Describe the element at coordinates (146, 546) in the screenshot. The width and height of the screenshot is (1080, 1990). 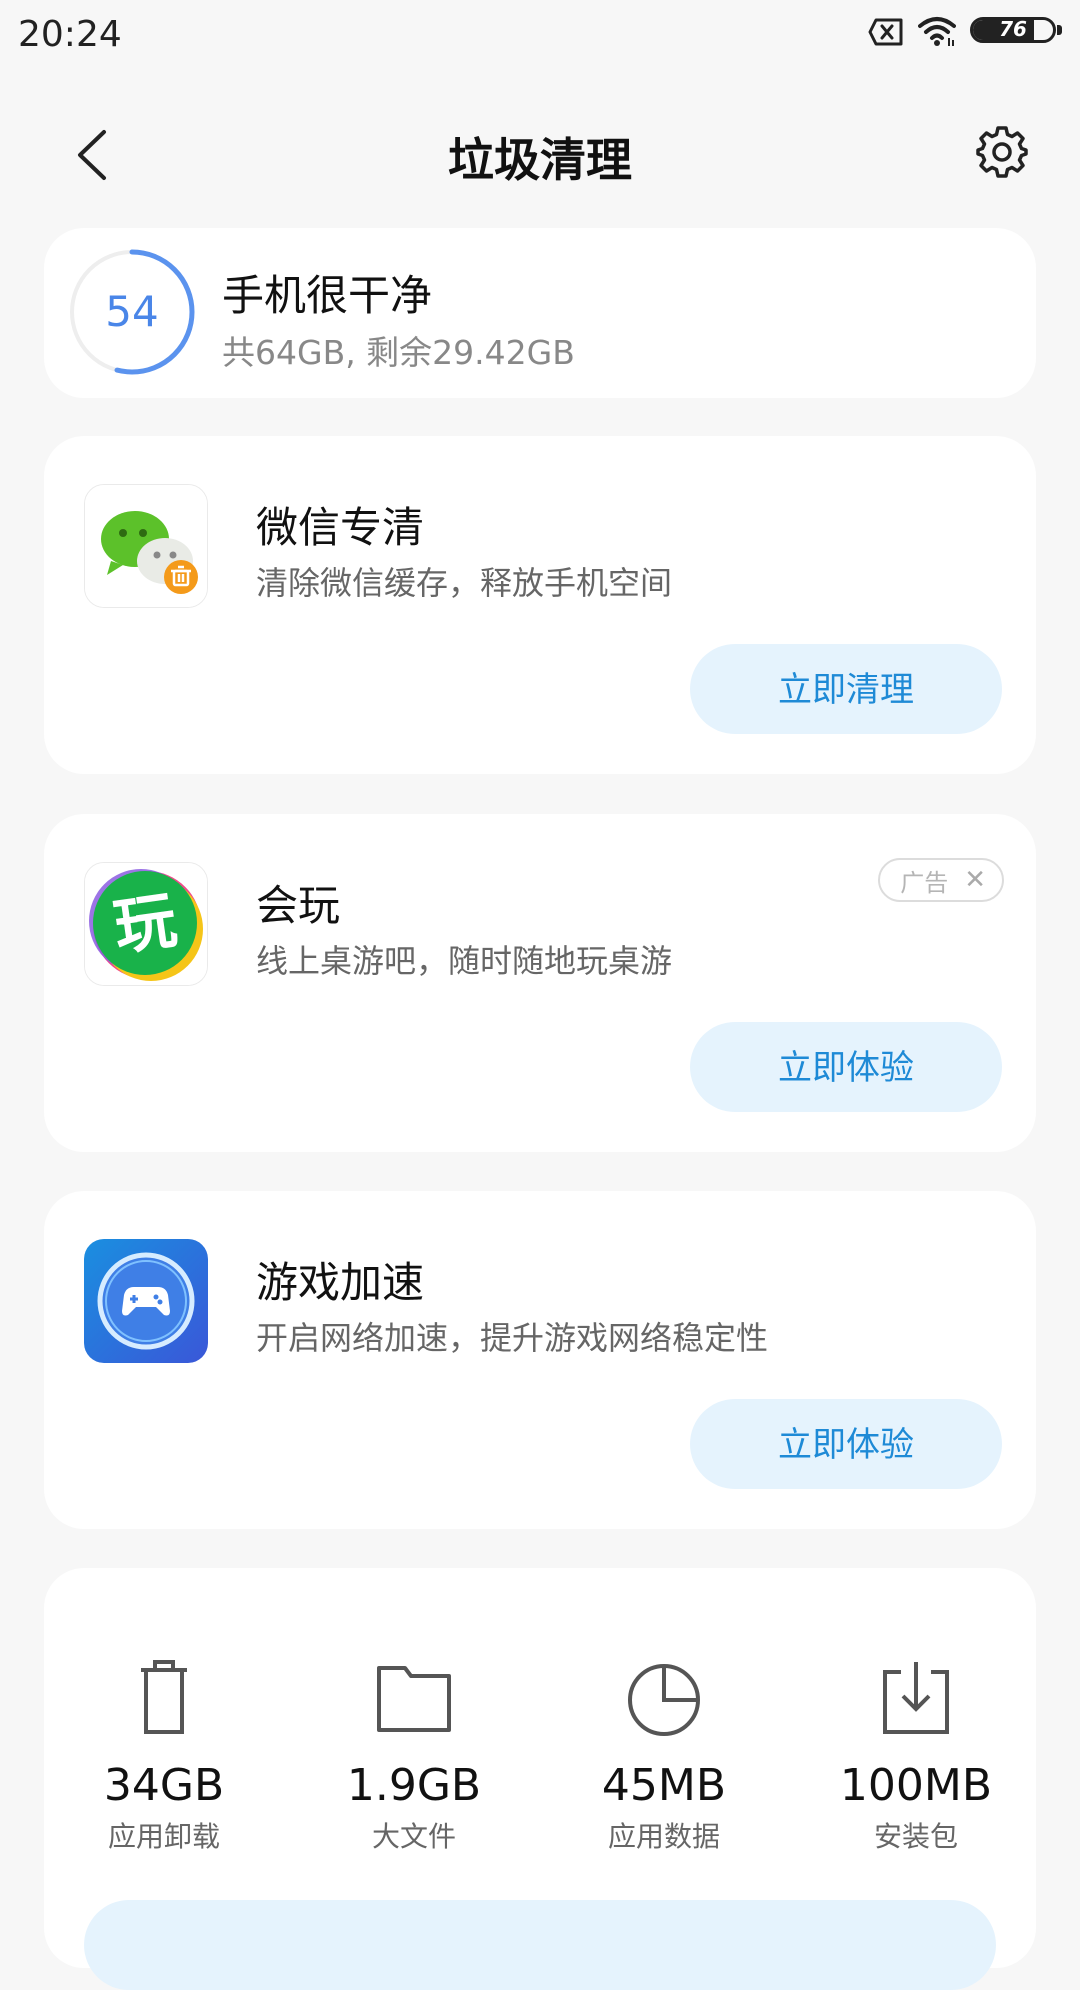
I see `wechat-clean-app-icon` at that location.